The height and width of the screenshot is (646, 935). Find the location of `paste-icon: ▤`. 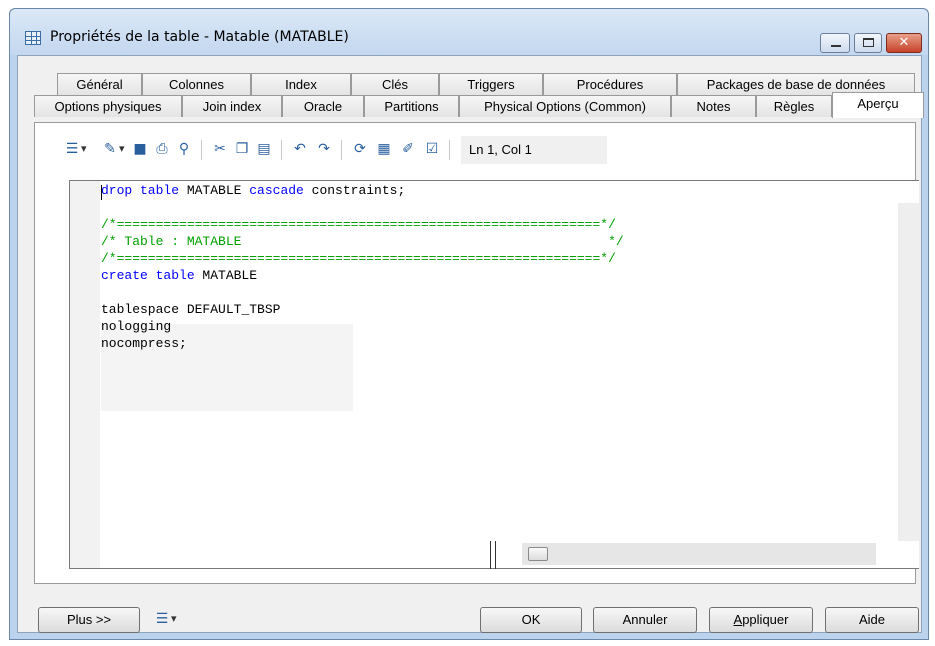

paste-icon: ▤ is located at coordinates (264, 149).